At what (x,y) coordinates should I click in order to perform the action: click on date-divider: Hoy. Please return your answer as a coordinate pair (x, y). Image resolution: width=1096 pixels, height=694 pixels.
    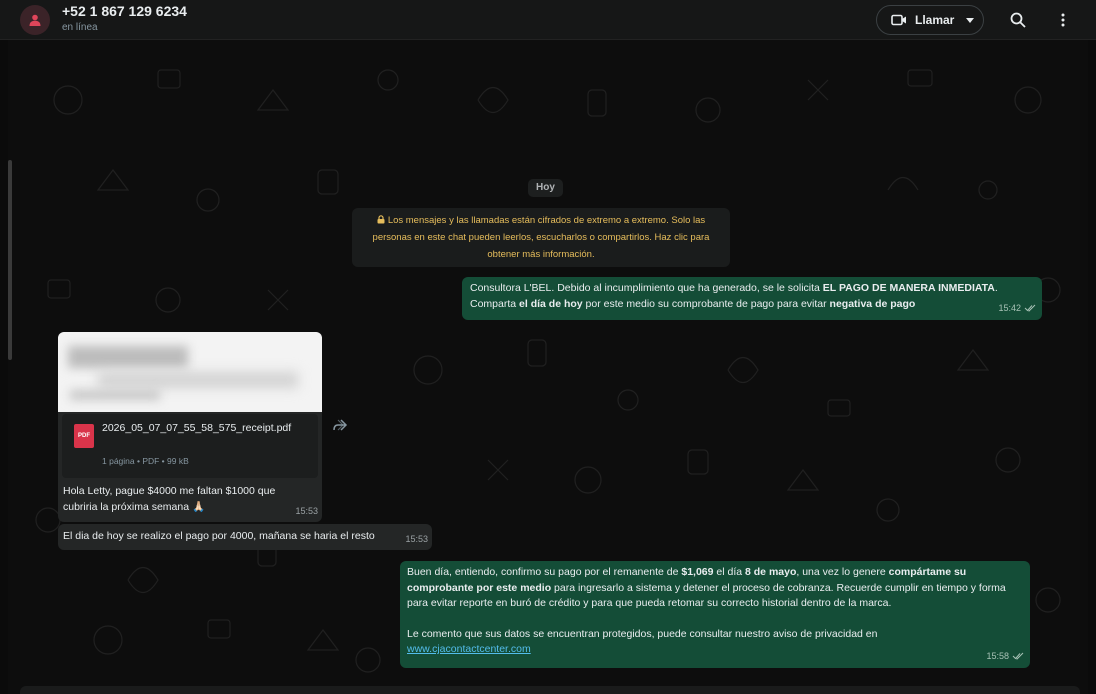
    Looking at the image, I should click on (545, 188).